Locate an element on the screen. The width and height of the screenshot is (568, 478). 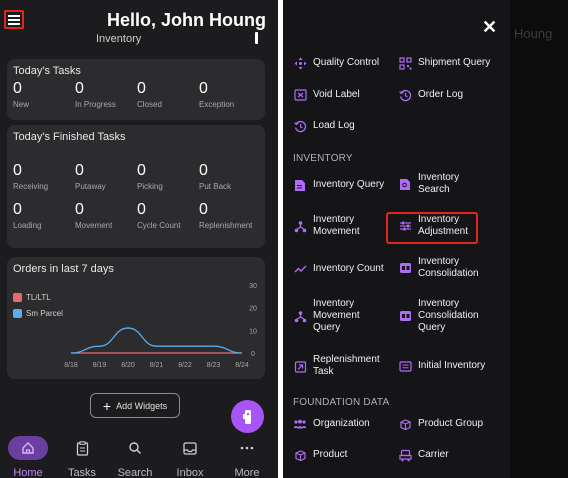
stat-label: Picking is located at coordinates (150, 186).